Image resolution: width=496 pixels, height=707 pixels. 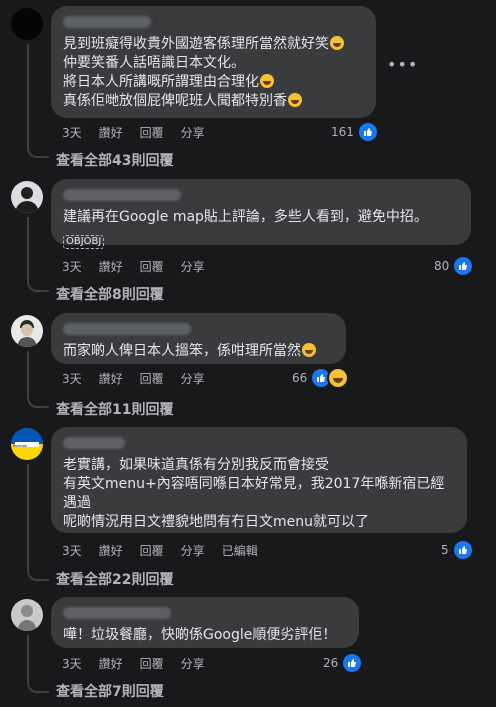 I want to click on reaction-count: 5, so click(x=445, y=550).